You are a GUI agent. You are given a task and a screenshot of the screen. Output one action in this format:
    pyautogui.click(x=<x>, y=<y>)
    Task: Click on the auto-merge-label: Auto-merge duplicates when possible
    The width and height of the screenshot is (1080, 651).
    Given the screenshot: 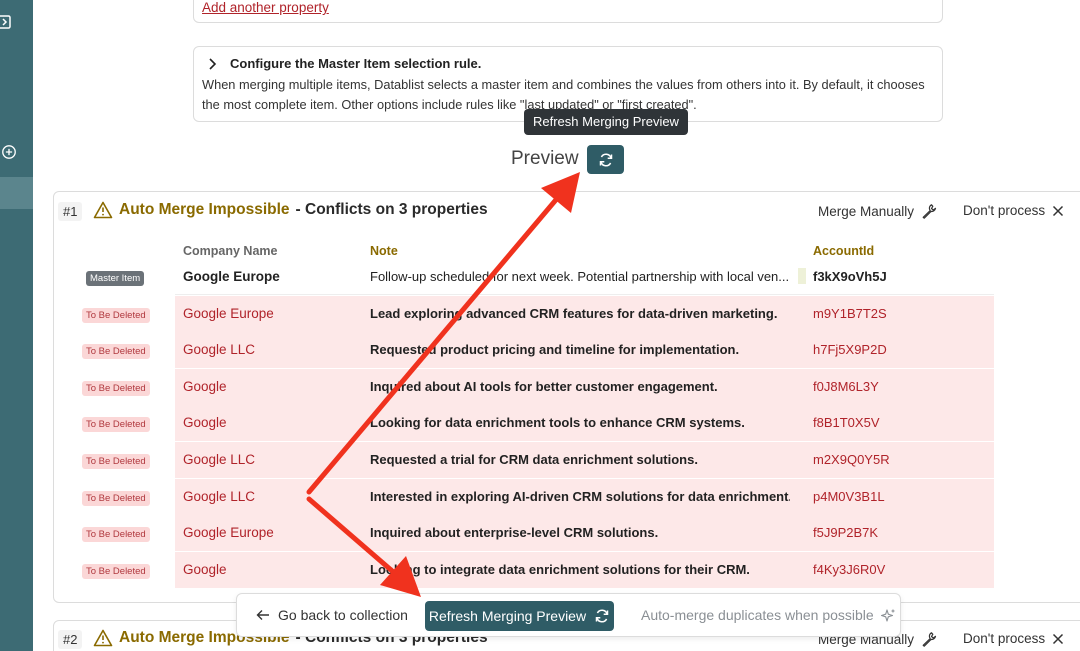 What is the action you would take?
    pyautogui.click(x=757, y=615)
    